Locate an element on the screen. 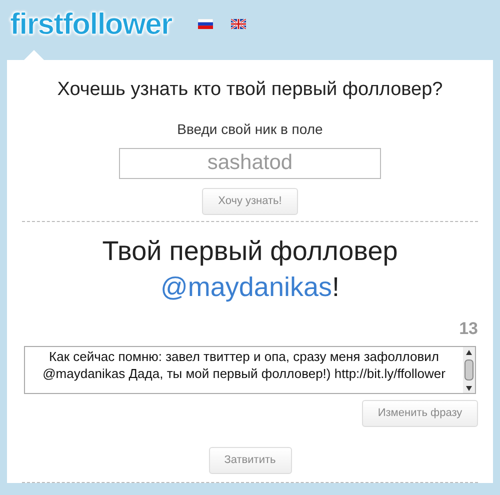 Image resolution: width=500 pixels, height=495 pixels. follower-link: @maydanikas is located at coordinates (246, 287).